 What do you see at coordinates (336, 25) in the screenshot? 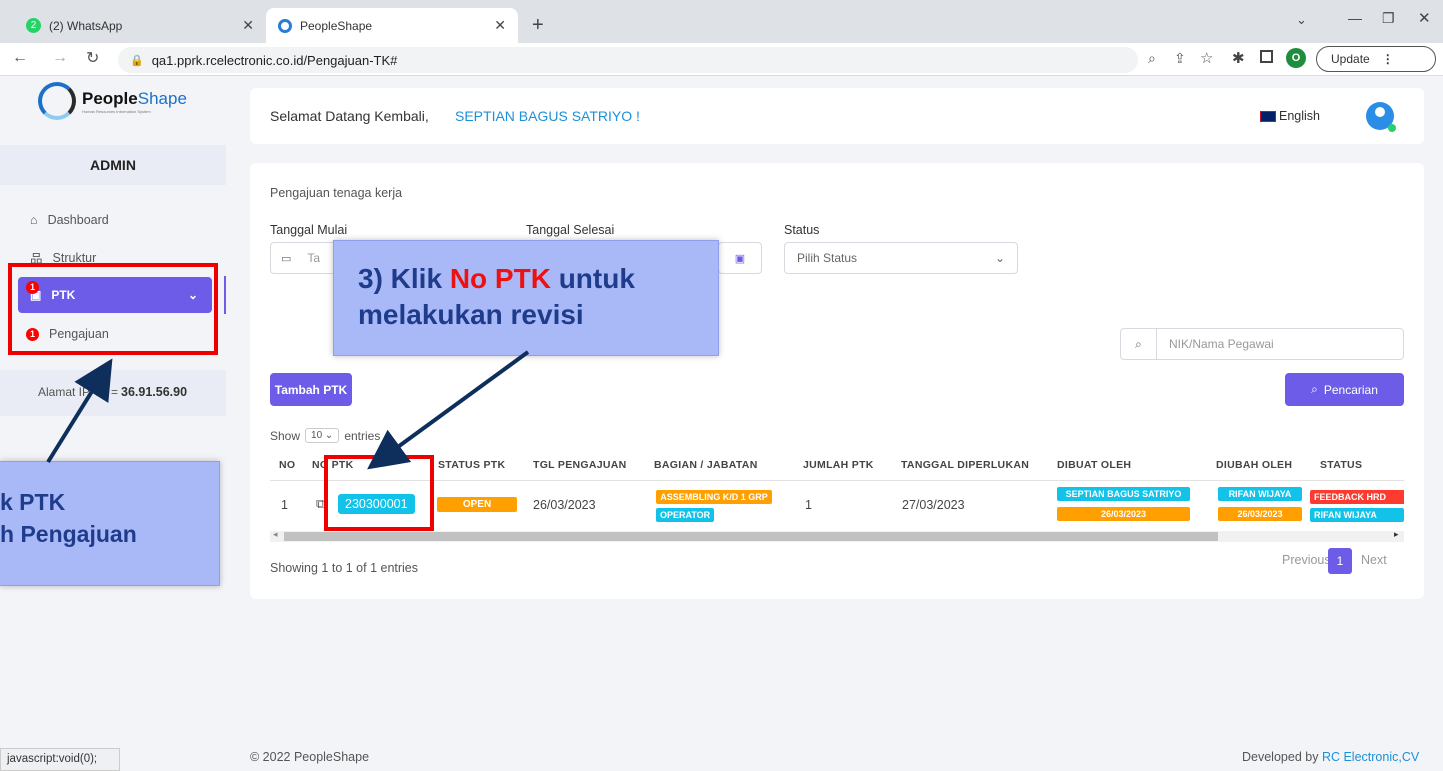
I see `tab-label: PeopleShape` at bounding box center [336, 25].